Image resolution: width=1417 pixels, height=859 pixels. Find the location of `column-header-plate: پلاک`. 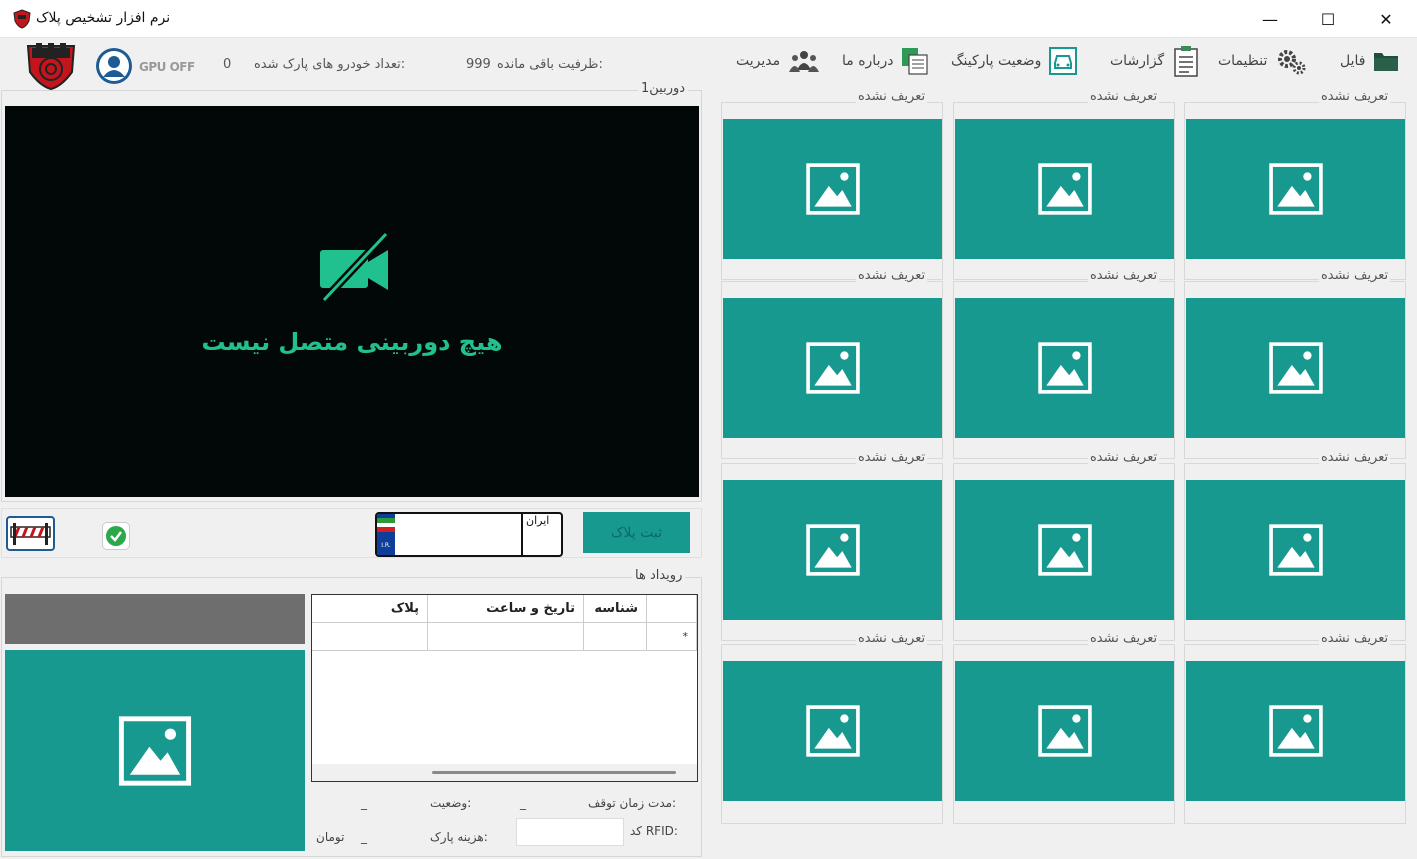

column-header-plate: پلاک is located at coordinates (370, 609).